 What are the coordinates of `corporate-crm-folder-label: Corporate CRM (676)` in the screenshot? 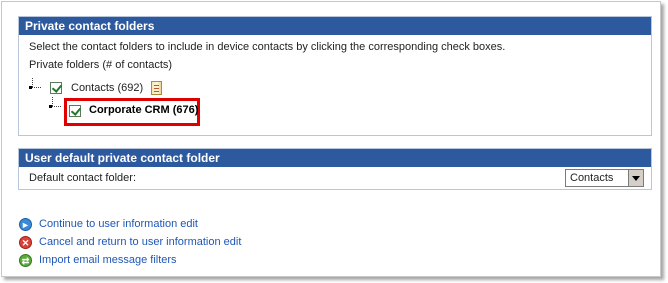 It's located at (144, 110).